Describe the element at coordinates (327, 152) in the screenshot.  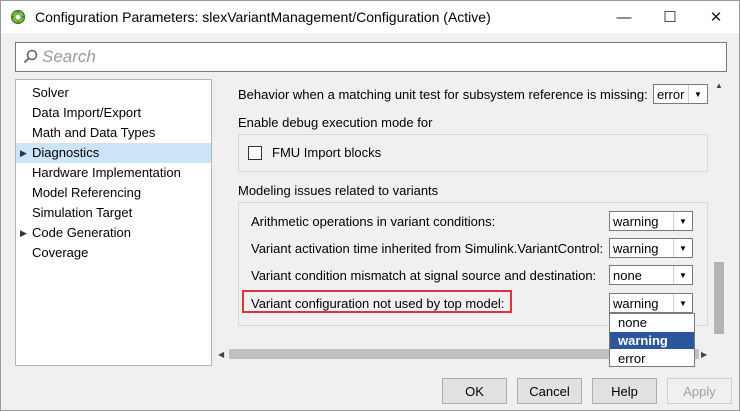
I see `fmu-import-label: FMU Import blocks` at that location.